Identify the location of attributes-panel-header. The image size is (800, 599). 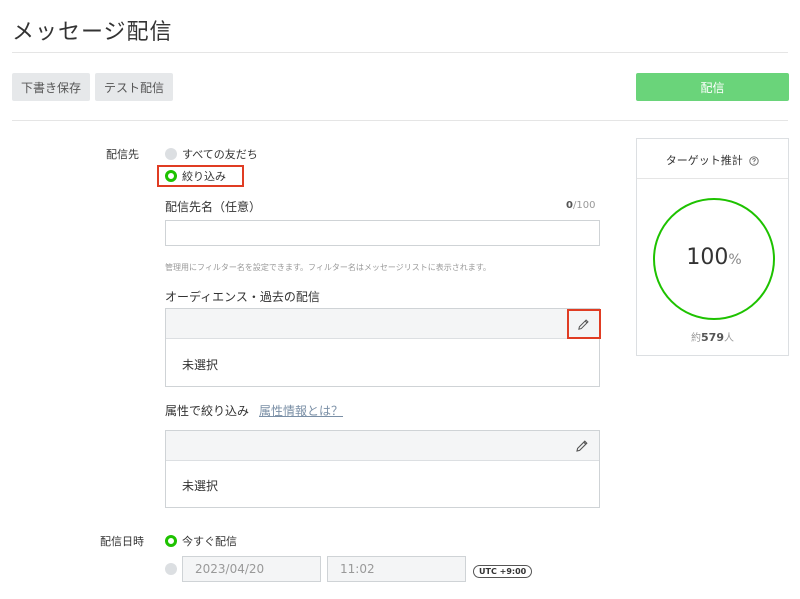
(382, 446).